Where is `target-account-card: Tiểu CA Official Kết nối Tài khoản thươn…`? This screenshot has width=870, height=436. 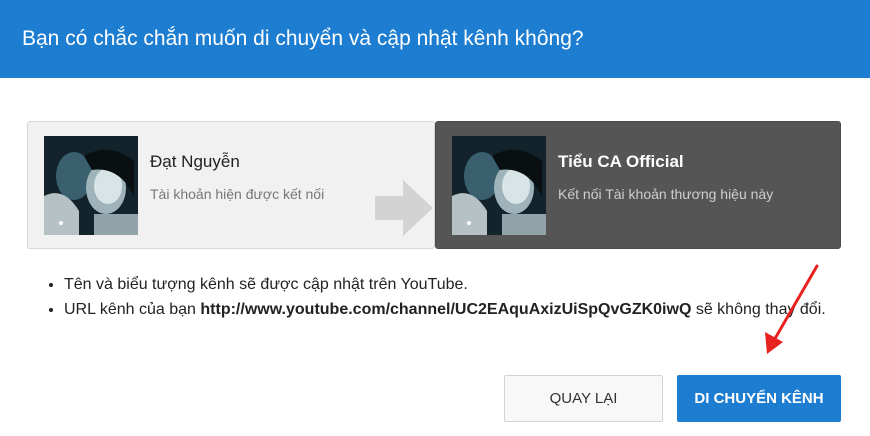 target-account-card: Tiểu CA Official Kết nối Tài khoản thươn… is located at coordinates (638, 185).